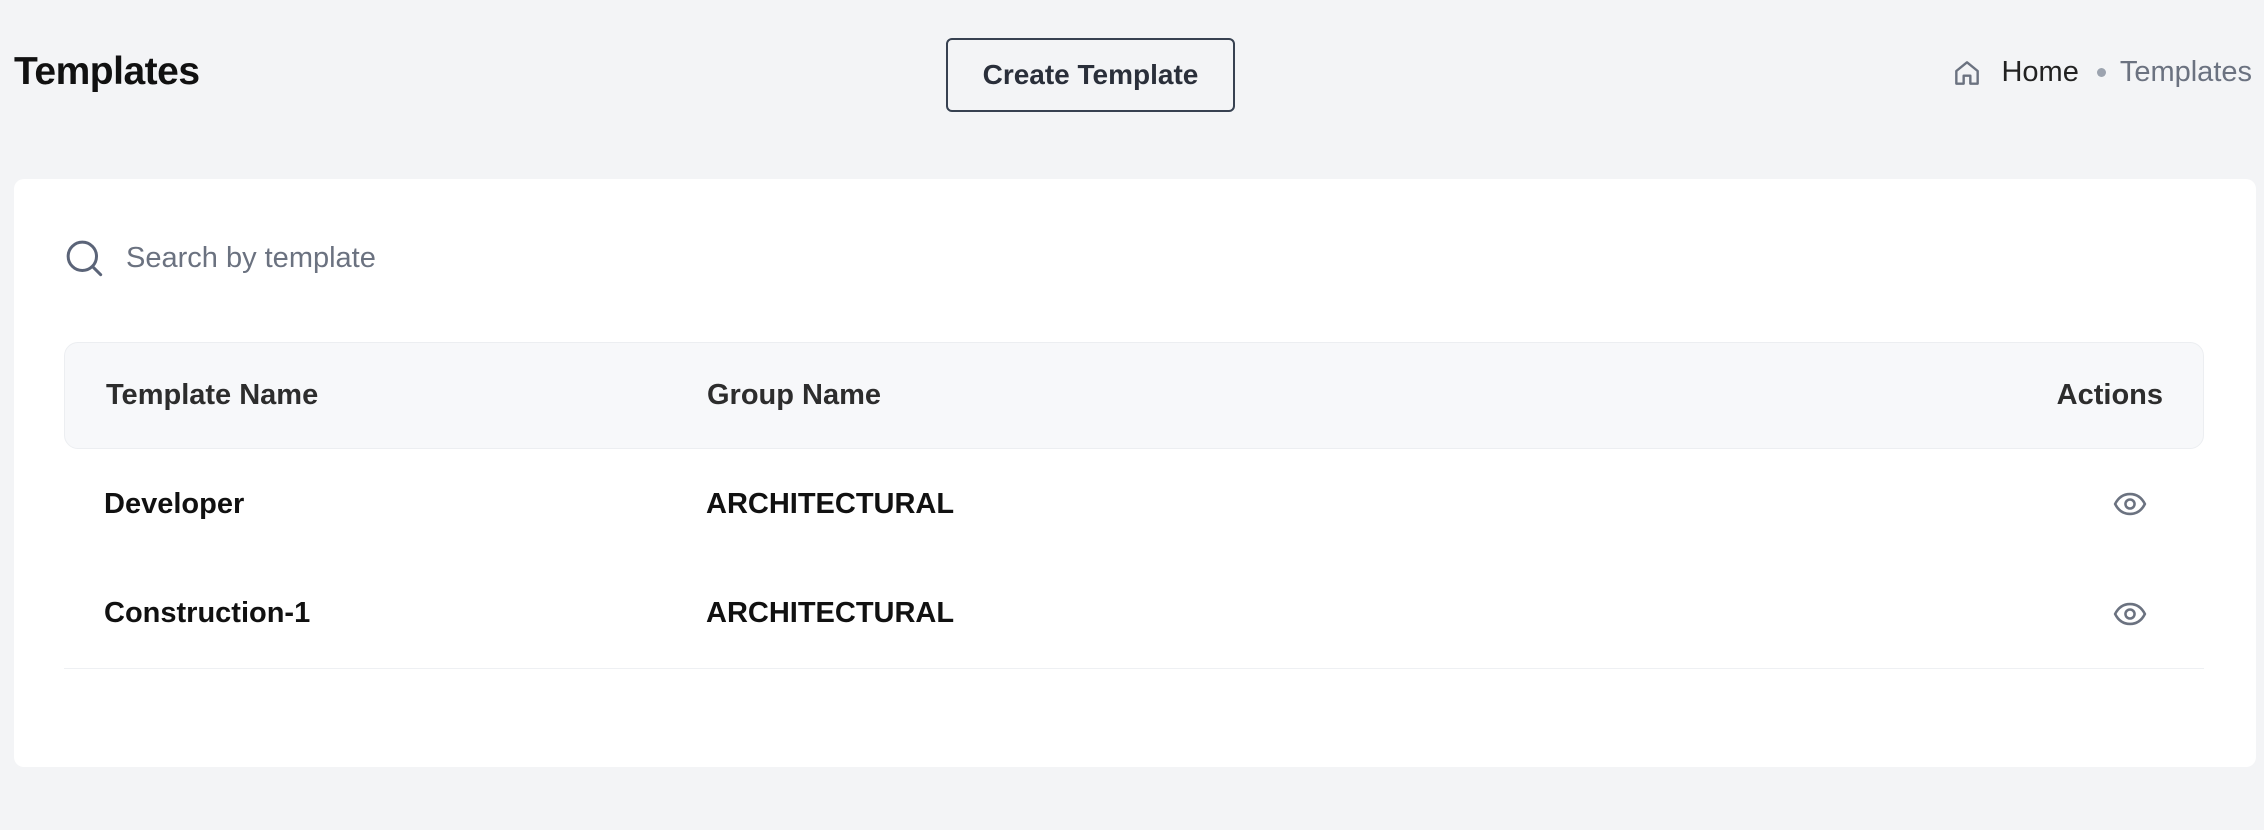 The image size is (2264, 830). What do you see at coordinates (1967, 72) in the screenshot?
I see `home-icon` at bounding box center [1967, 72].